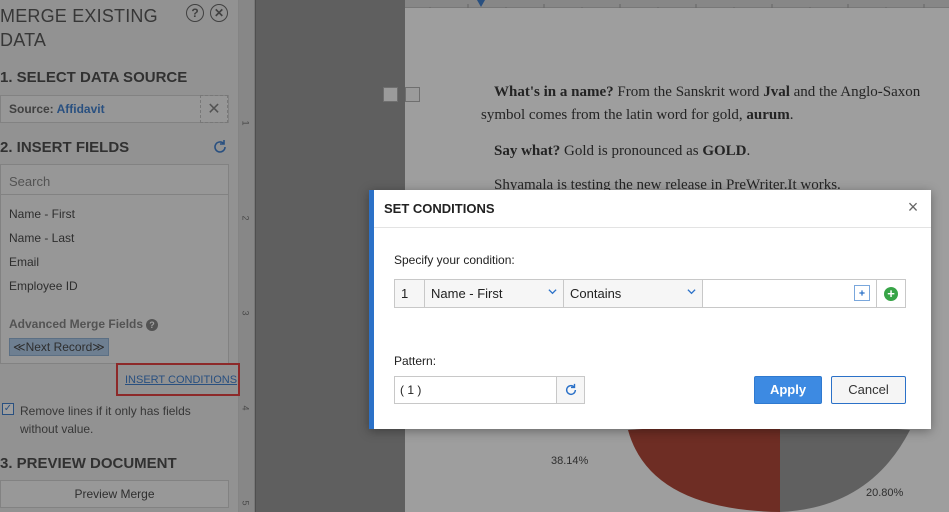 This screenshot has height=512, width=949. I want to click on operator-select-value: Contains, so click(596, 293).